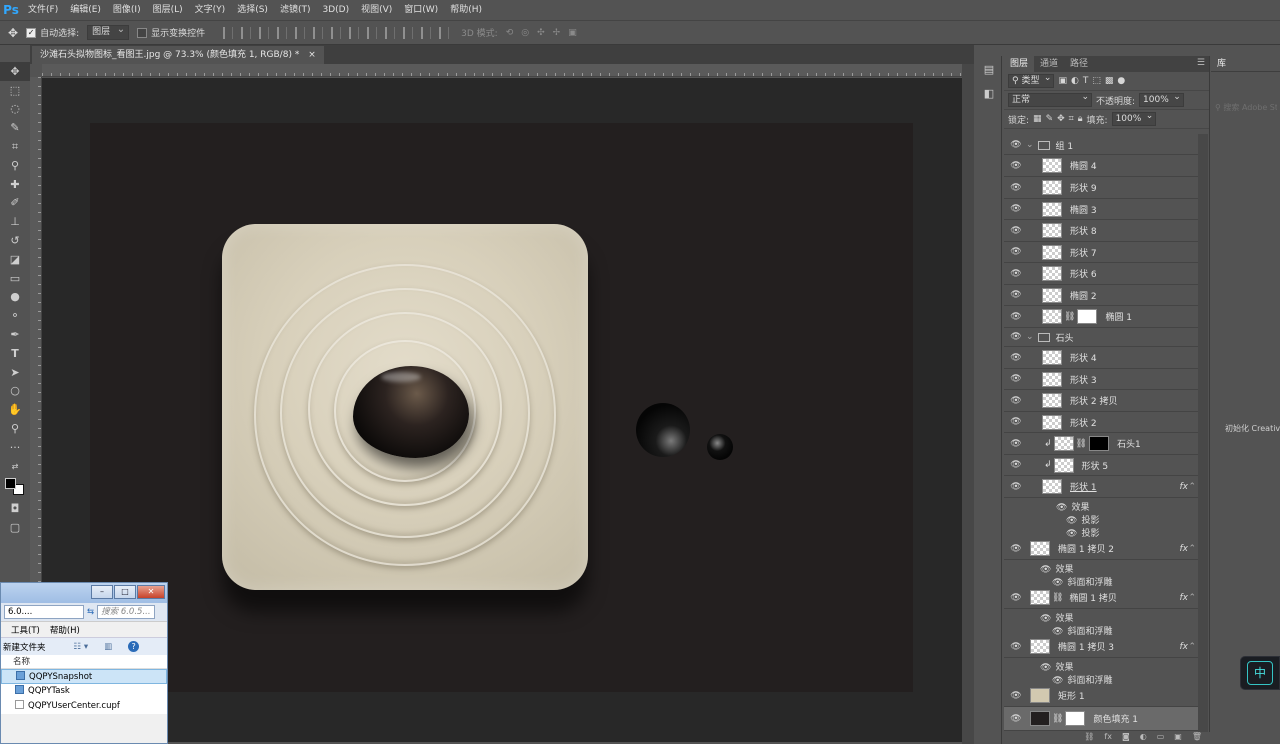 Image resolution: width=1280 pixels, height=744 pixels. Describe the element at coordinates (15, 221) in the screenshot. I see `clone-stamp-tool-icon: ⊥` at that location.